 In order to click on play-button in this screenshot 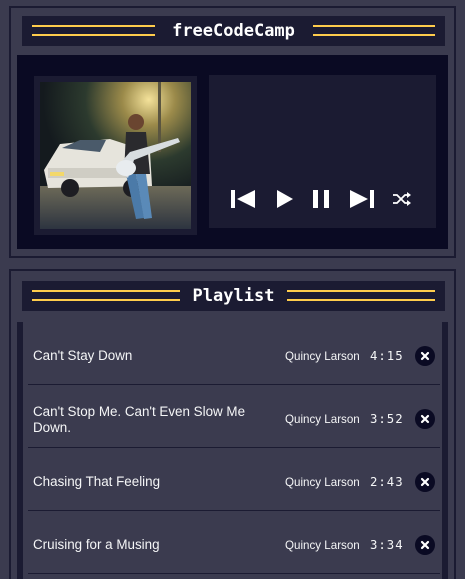, I will do `click(285, 201)`.